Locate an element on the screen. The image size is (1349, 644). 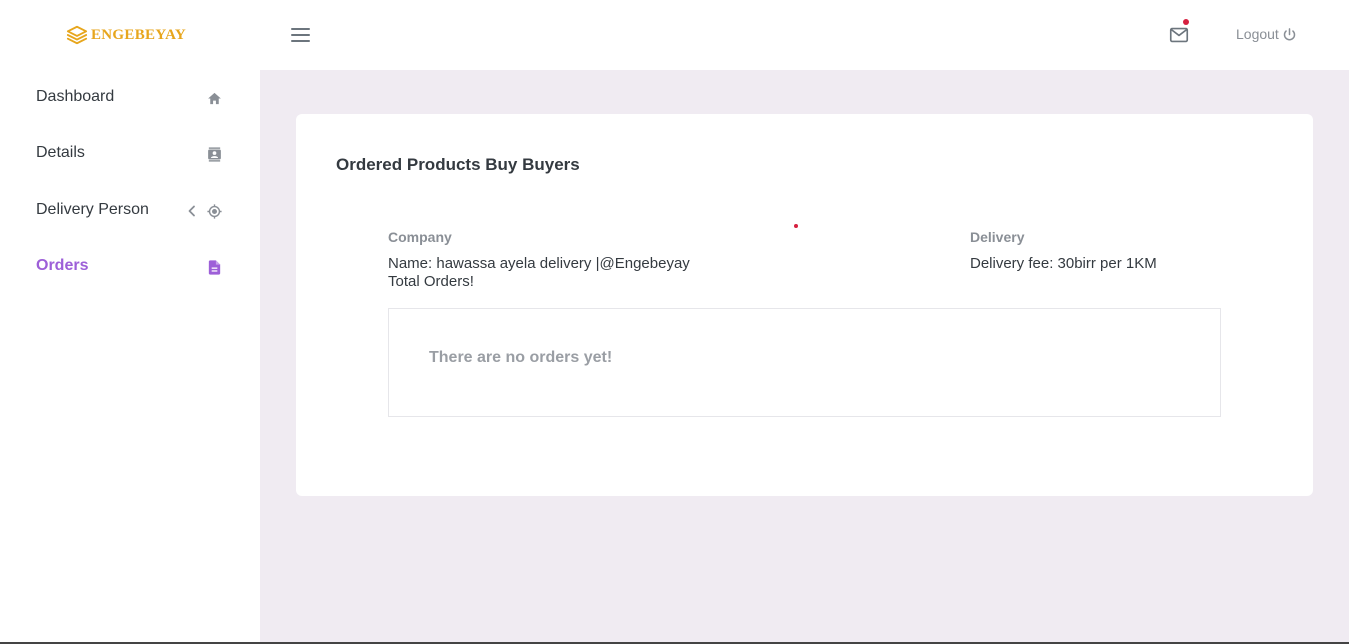
company-heading: Company is located at coordinates (420, 237).